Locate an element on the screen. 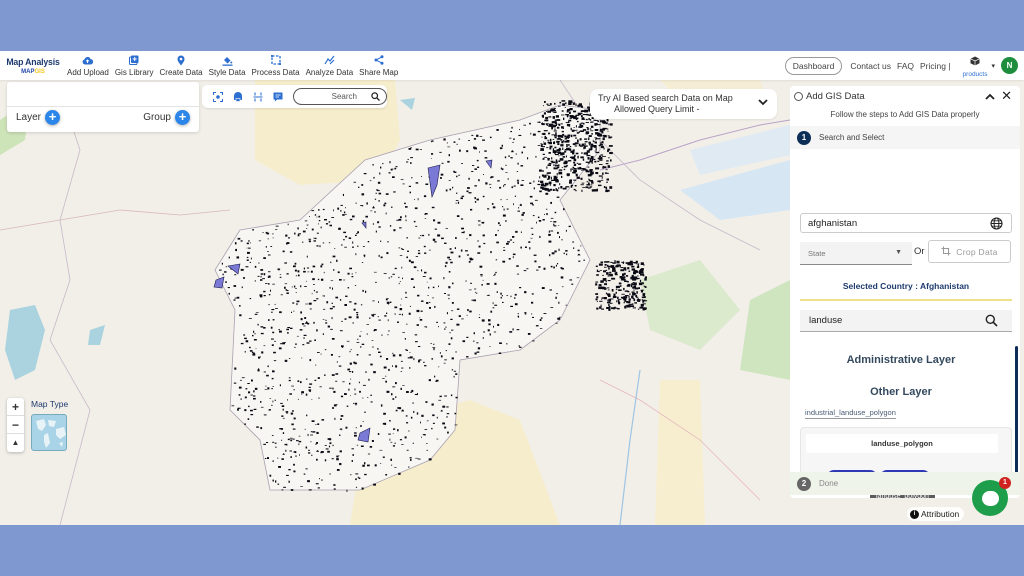  layer-link-industrial-landuse-polygon: industrial_landuse_polygon is located at coordinates (850, 413).